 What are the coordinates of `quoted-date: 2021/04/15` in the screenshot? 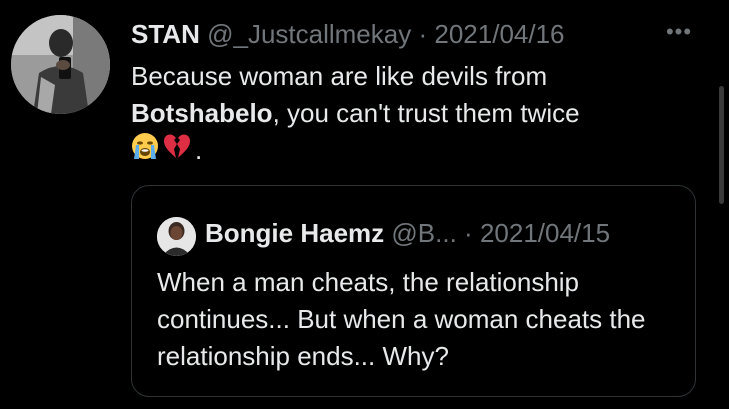 It's located at (545, 233).